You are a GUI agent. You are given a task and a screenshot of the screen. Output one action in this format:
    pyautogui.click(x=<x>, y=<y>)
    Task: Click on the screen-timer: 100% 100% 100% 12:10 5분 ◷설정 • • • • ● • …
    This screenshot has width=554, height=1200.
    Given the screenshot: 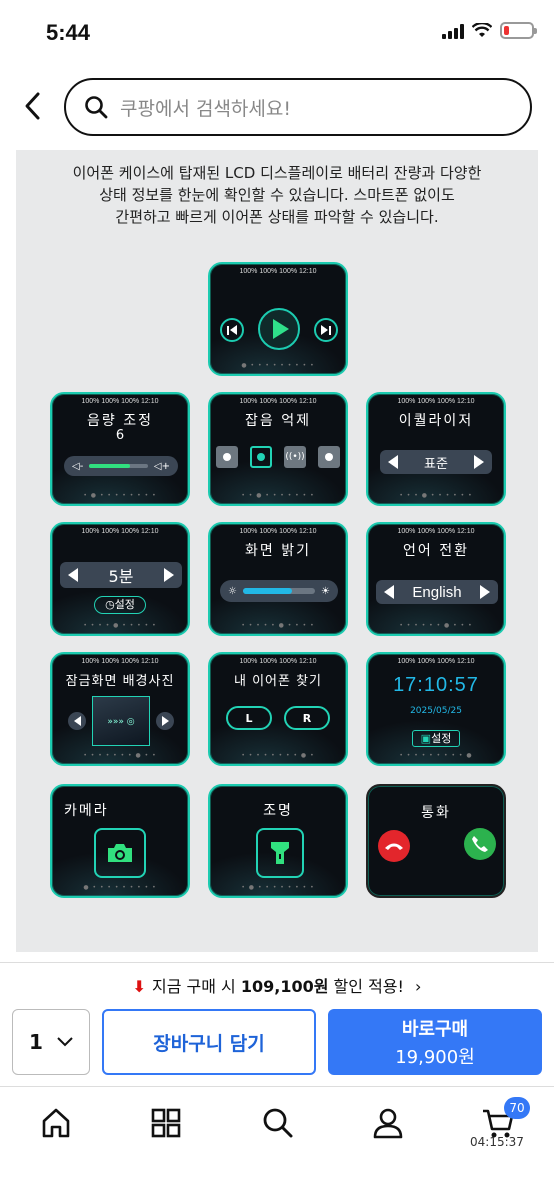 What is the action you would take?
    pyautogui.click(x=120, y=579)
    